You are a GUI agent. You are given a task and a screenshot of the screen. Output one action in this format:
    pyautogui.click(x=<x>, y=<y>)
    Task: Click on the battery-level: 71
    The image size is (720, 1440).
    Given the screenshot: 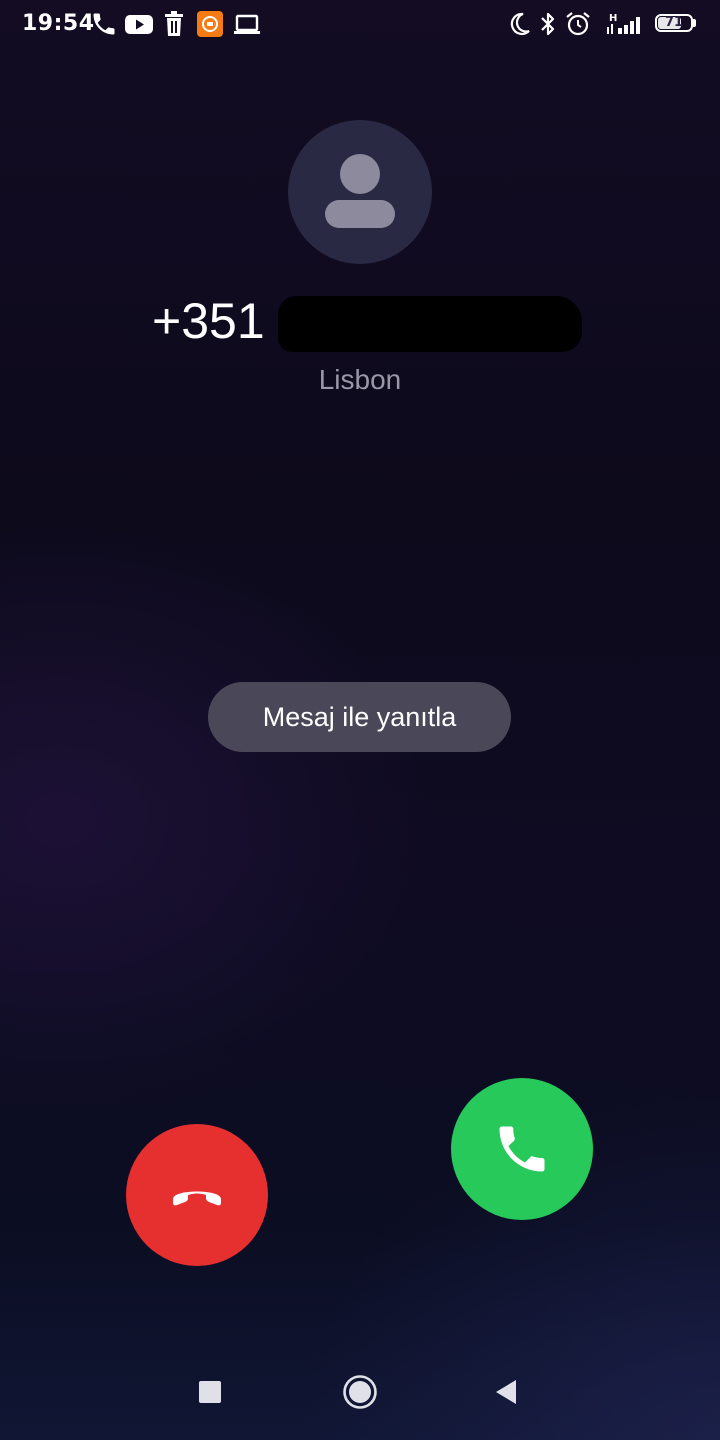 What is the action you would take?
    pyautogui.click(x=674, y=22)
    